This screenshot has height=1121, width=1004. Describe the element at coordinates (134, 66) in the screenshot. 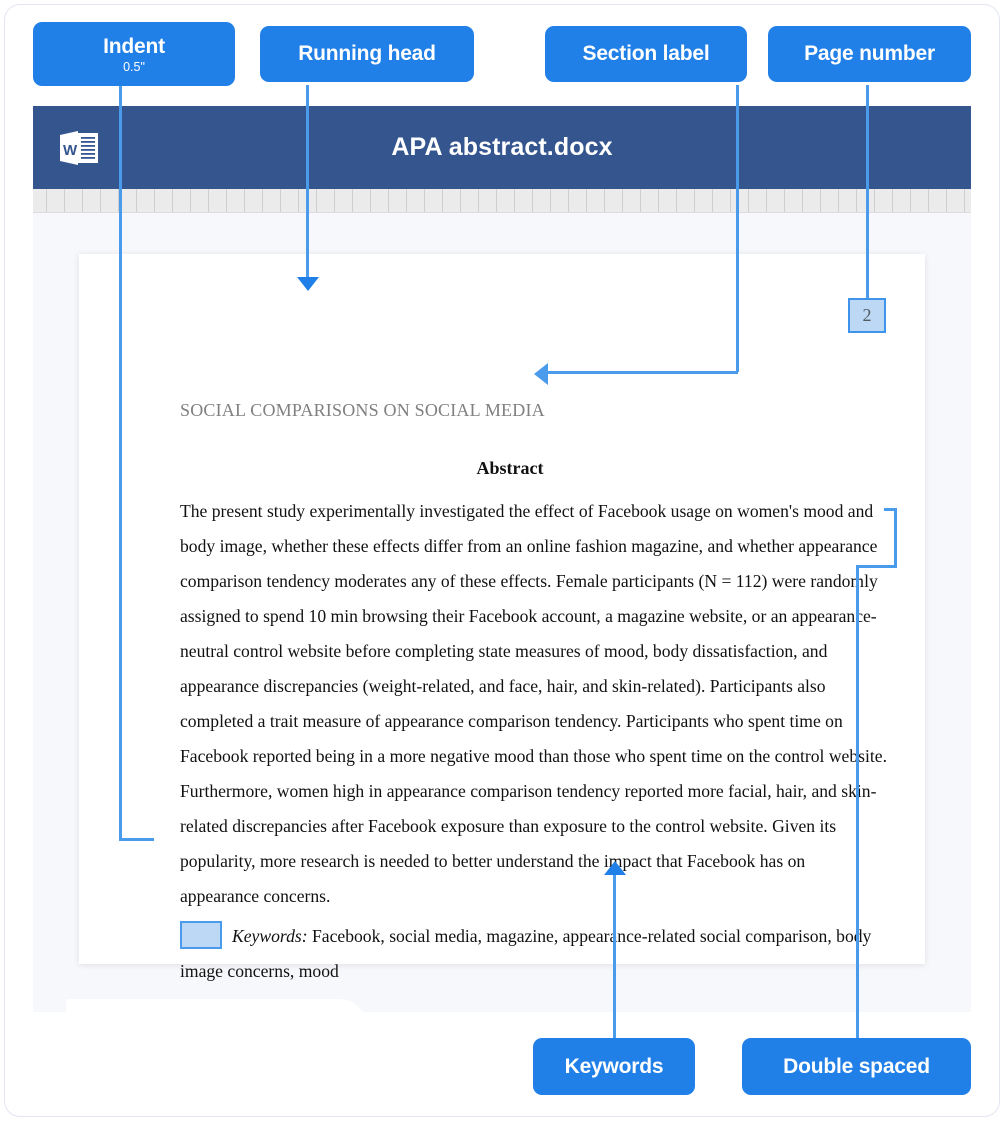

I see `callout-indent-subtitle: 0.5"` at that location.